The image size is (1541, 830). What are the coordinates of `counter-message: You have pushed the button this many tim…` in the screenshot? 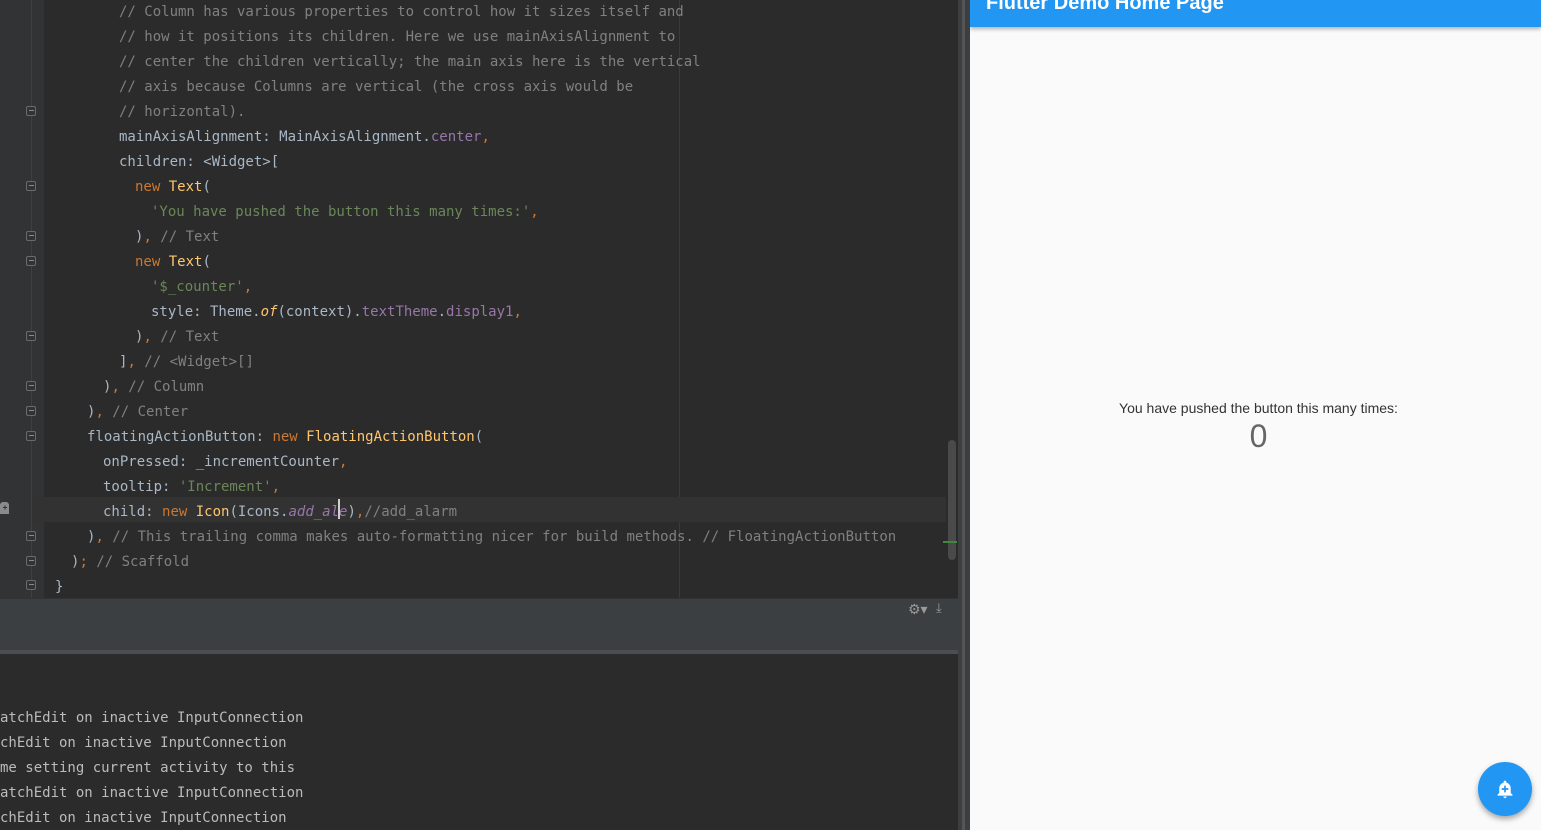 It's located at (1258, 408).